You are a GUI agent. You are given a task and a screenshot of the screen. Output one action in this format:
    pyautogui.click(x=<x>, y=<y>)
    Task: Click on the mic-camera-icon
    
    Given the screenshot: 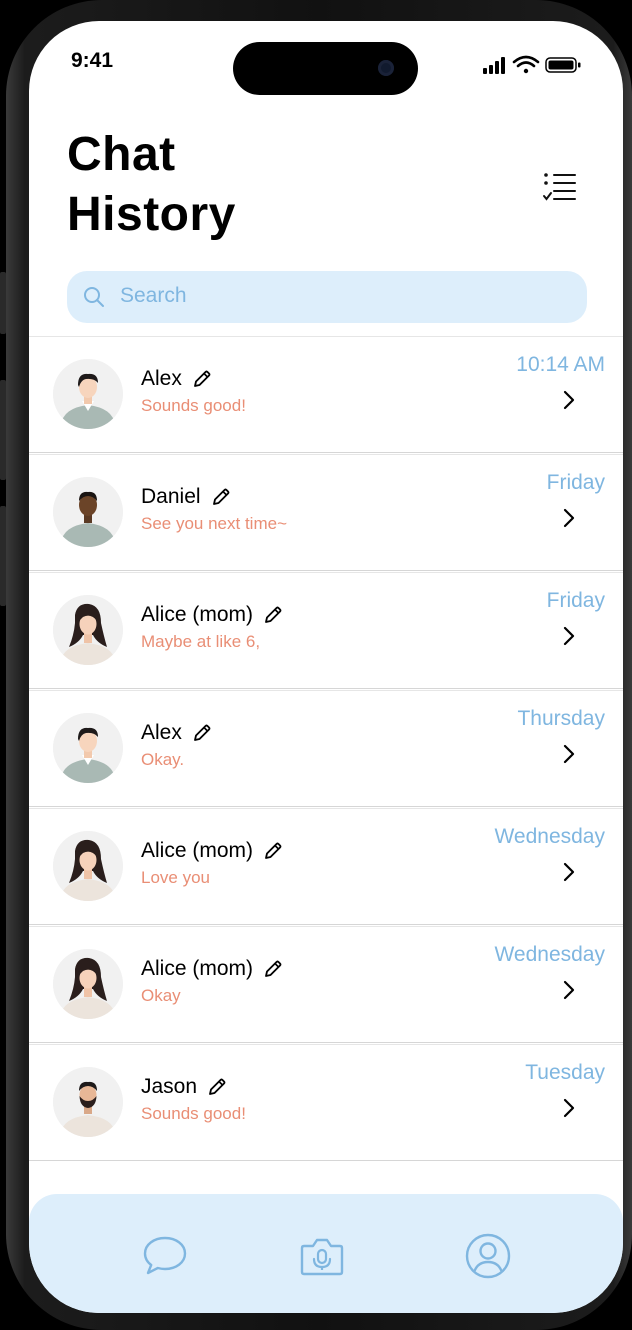 What is the action you would take?
    pyautogui.click(x=322, y=1256)
    